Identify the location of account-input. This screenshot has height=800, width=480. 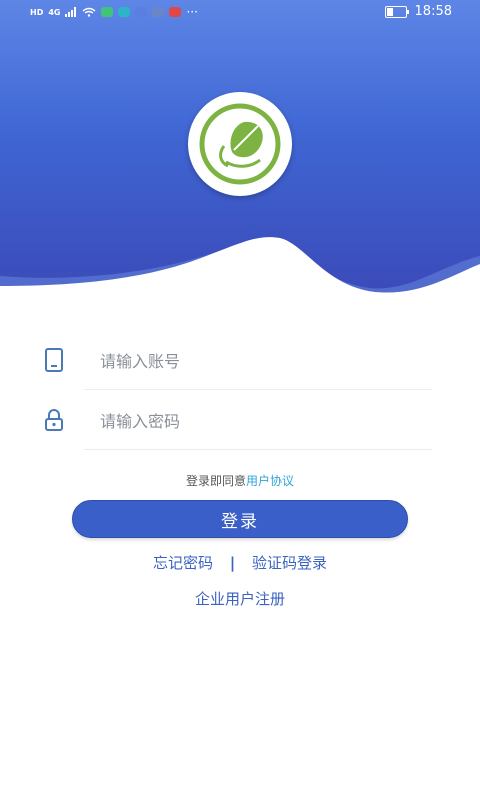
(250, 361).